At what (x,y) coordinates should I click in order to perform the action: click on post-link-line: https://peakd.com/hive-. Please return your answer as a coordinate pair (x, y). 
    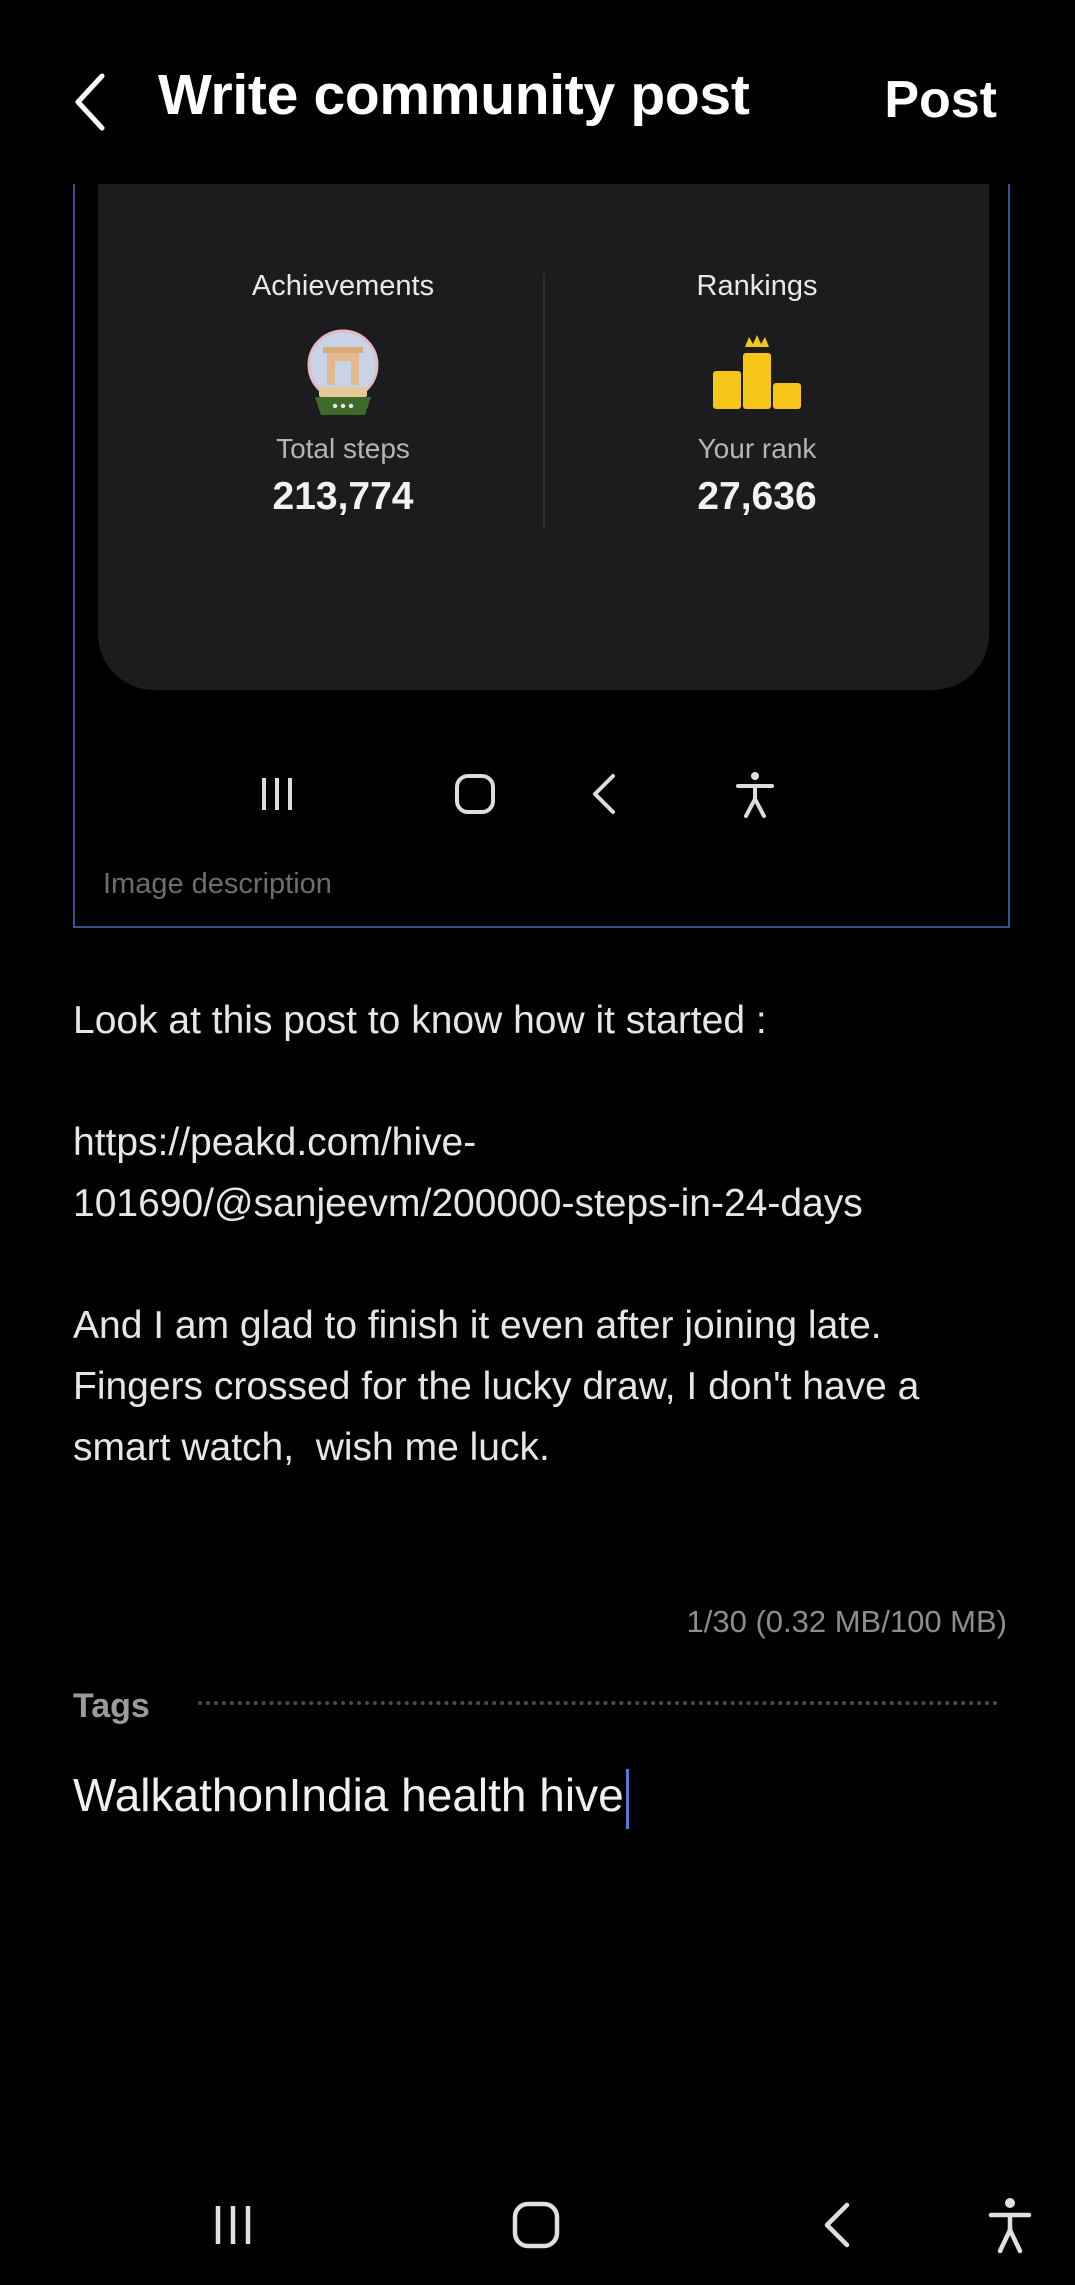
    Looking at the image, I should click on (275, 1142).